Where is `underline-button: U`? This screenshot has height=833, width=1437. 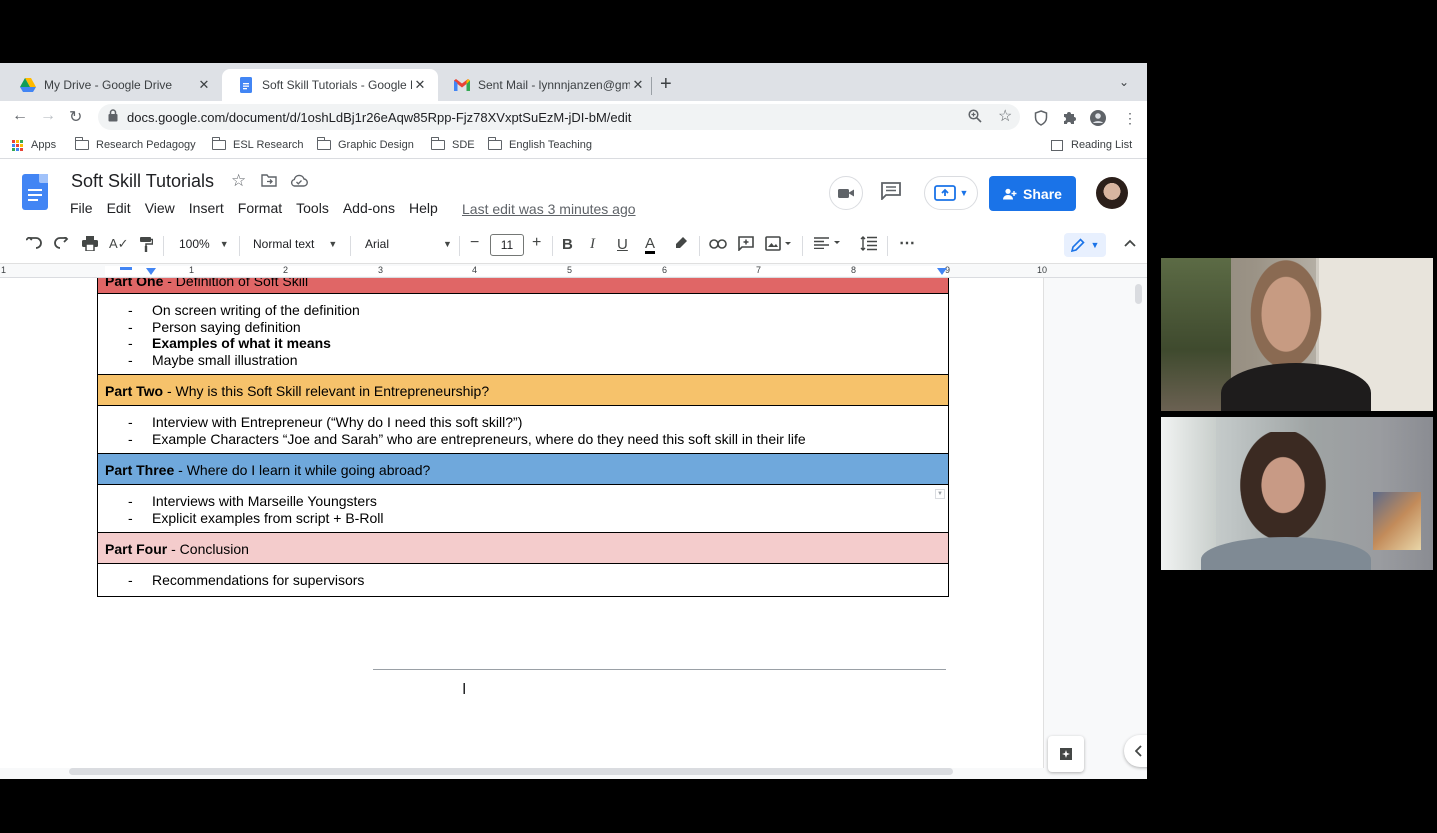 underline-button: U is located at coordinates (622, 244).